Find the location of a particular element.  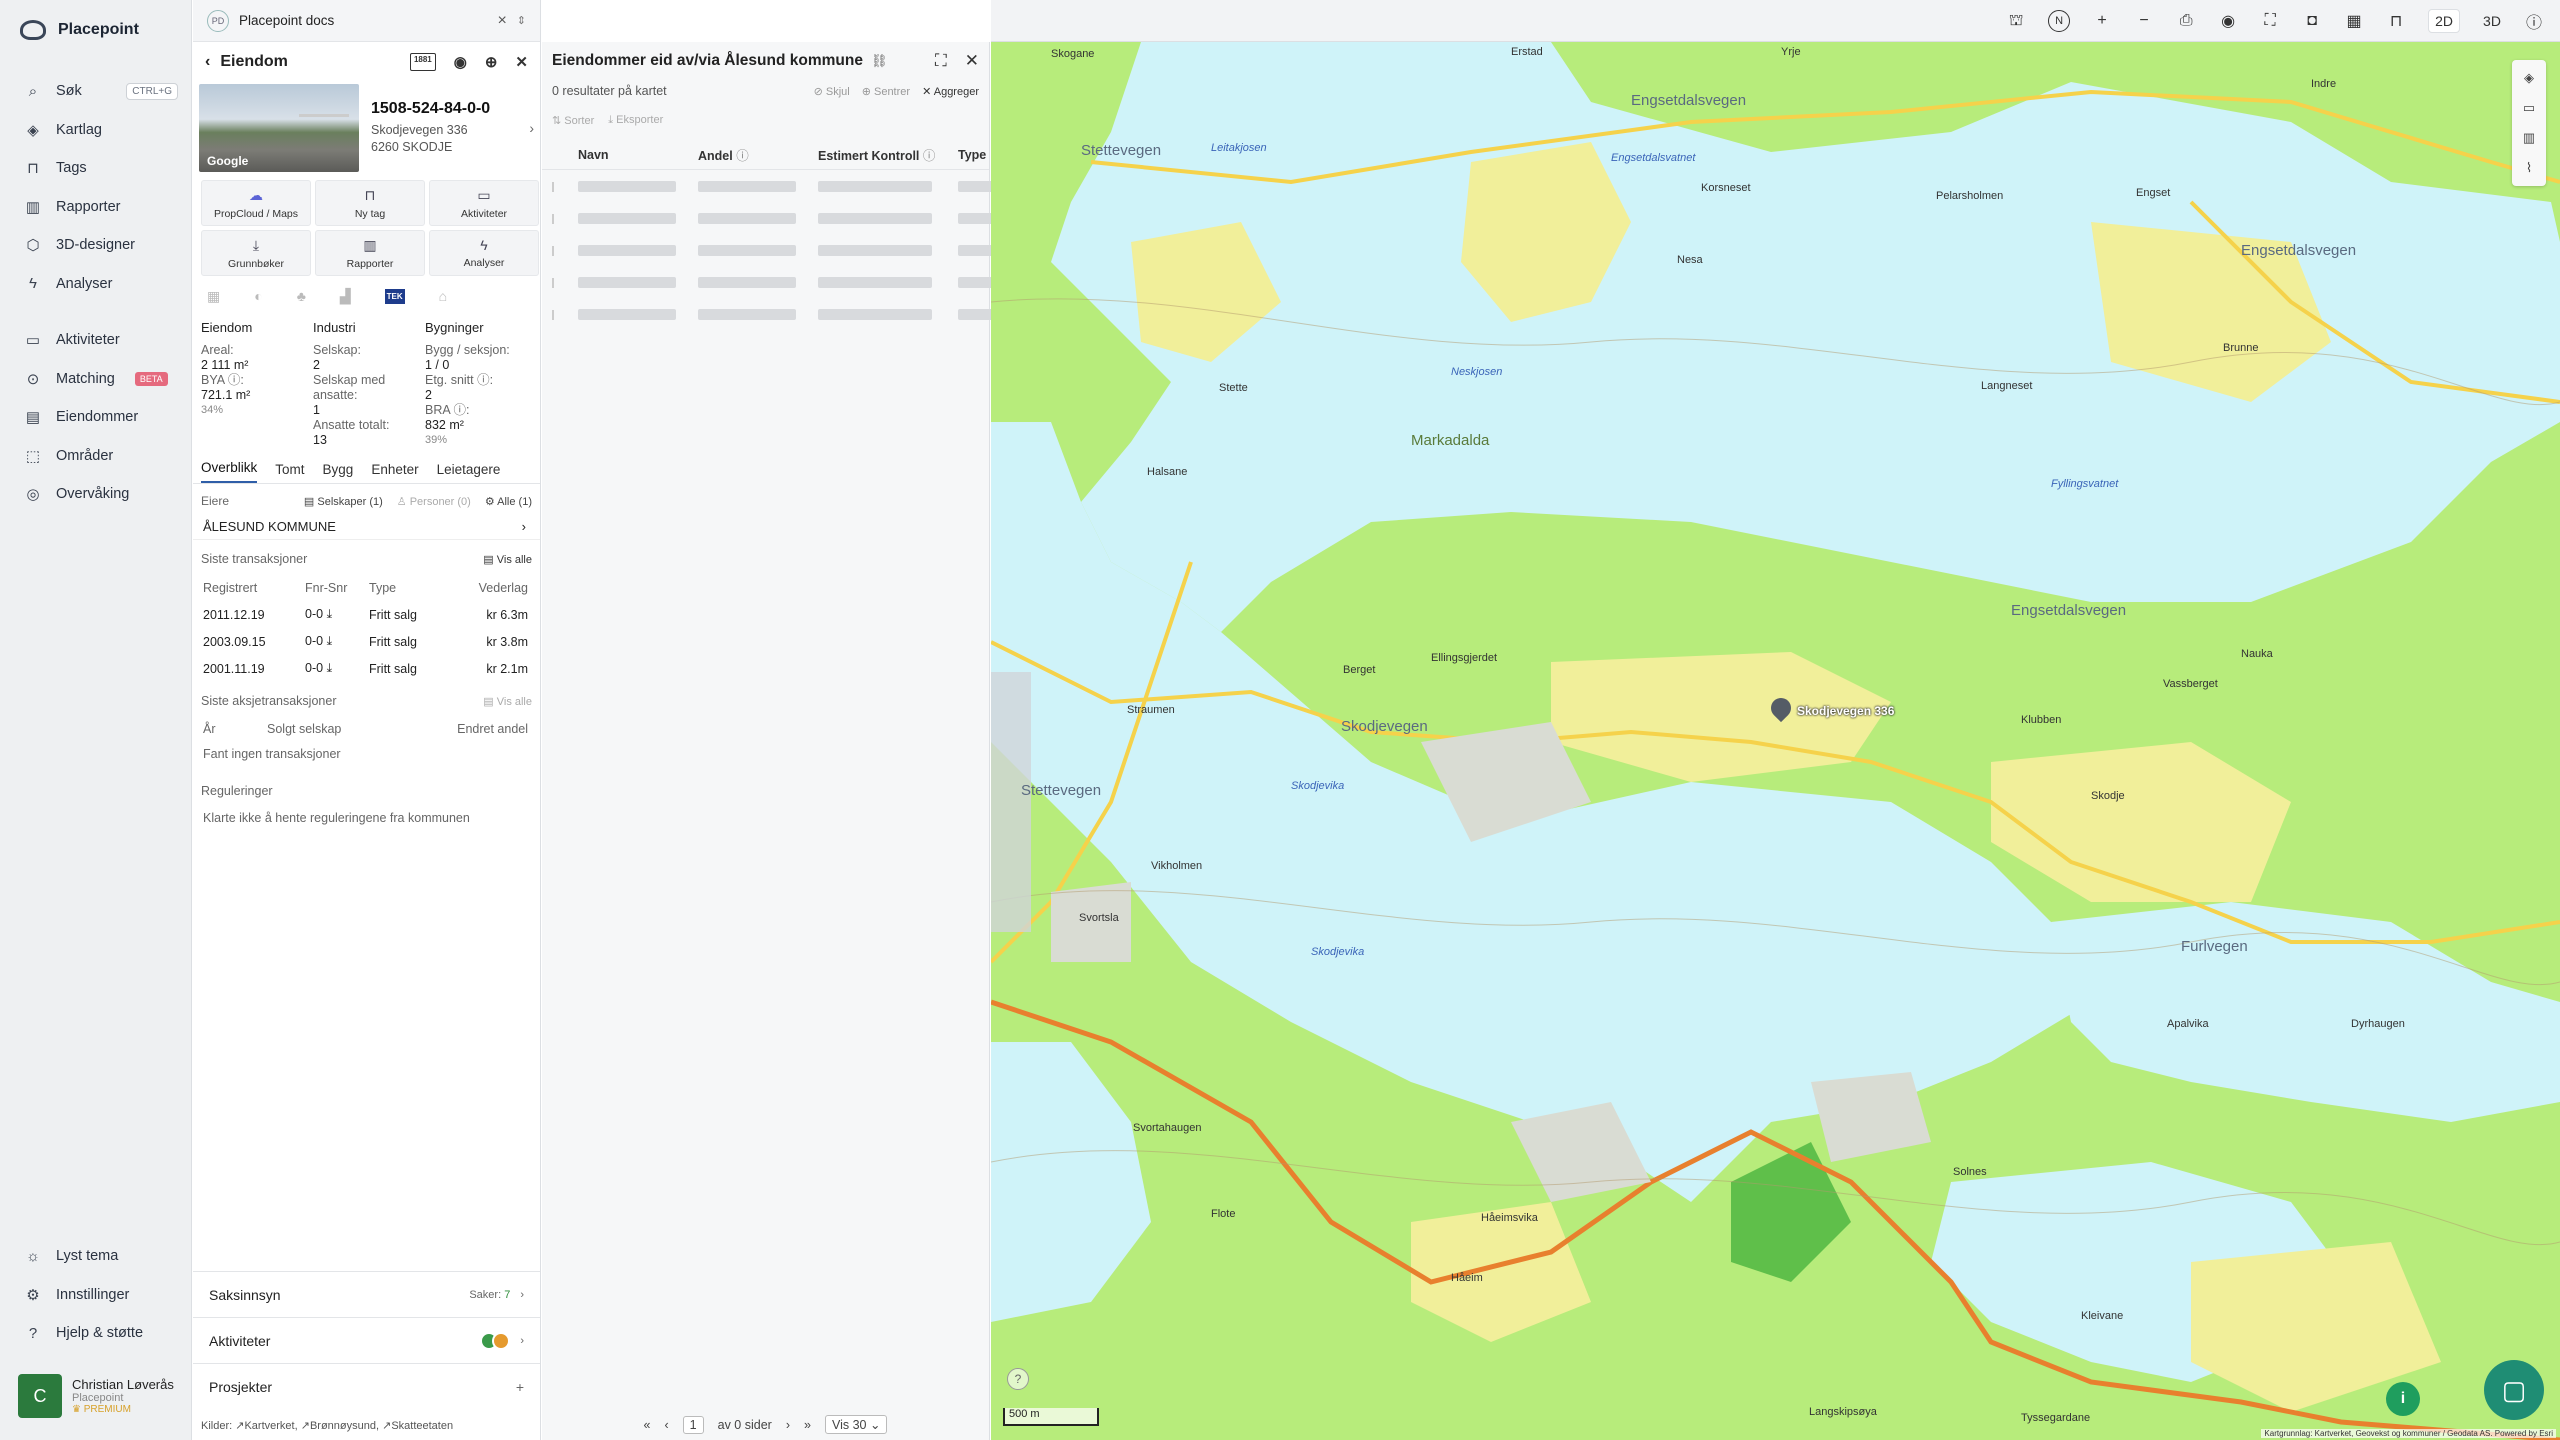

nav-item-search: ⌕ Søk CTRL+G is located at coordinates (96, 91).